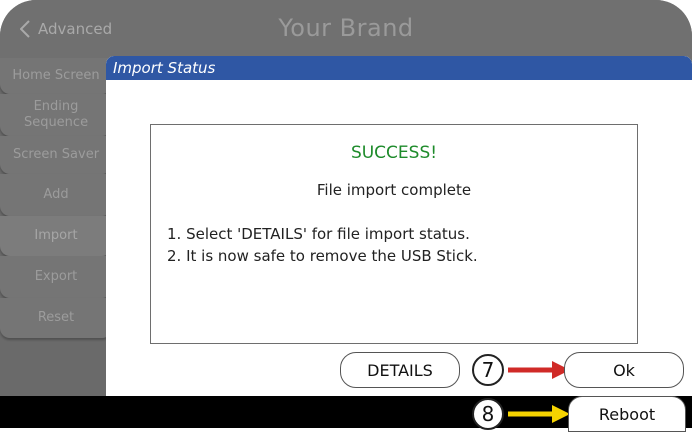  I want to click on import-complete-text: File import complete, so click(394, 190).